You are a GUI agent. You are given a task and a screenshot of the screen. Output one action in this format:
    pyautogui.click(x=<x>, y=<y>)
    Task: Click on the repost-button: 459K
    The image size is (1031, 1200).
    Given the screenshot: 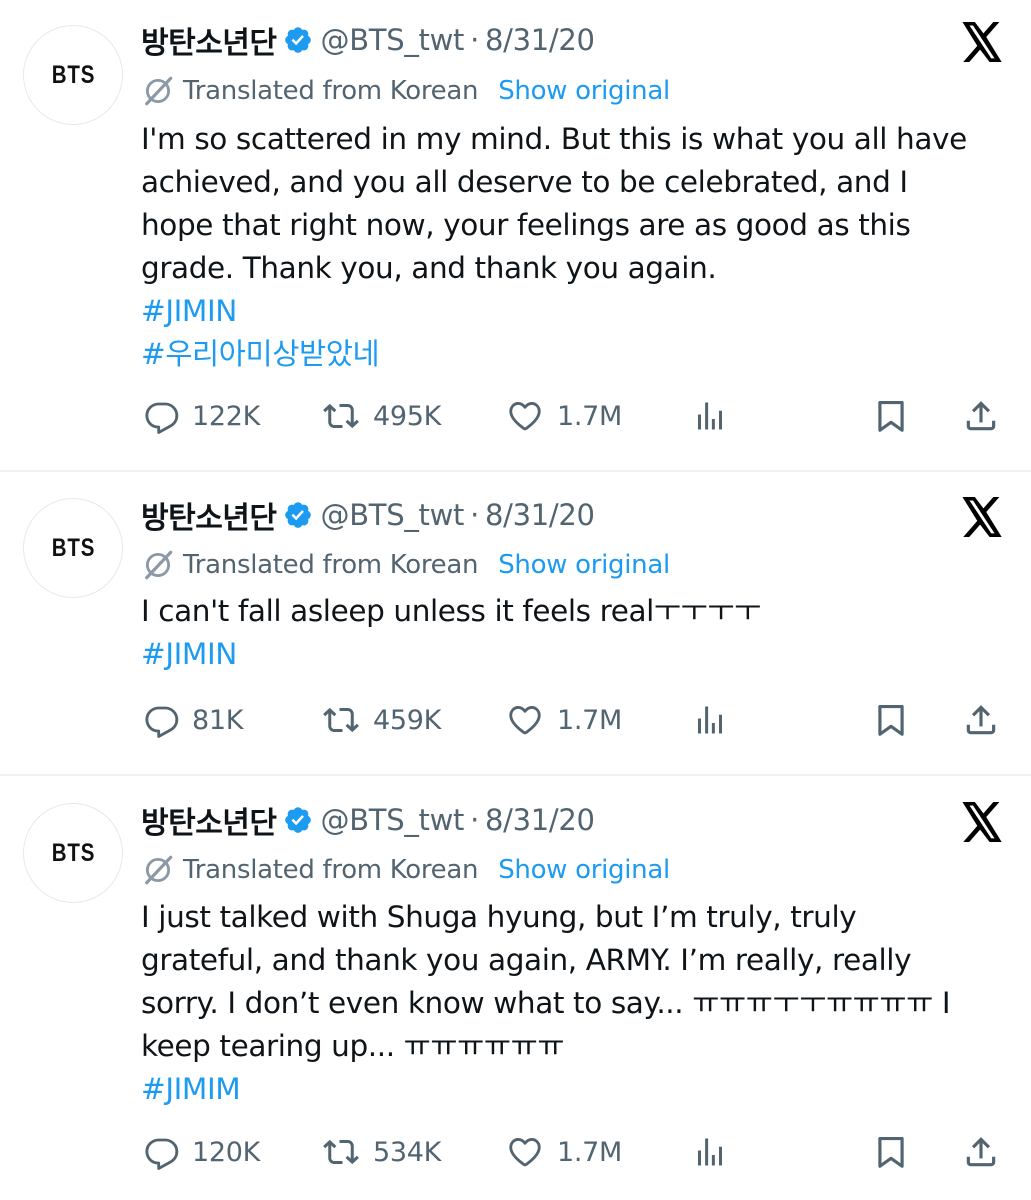 What is the action you would take?
    pyautogui.click(x=381, y=720)
    